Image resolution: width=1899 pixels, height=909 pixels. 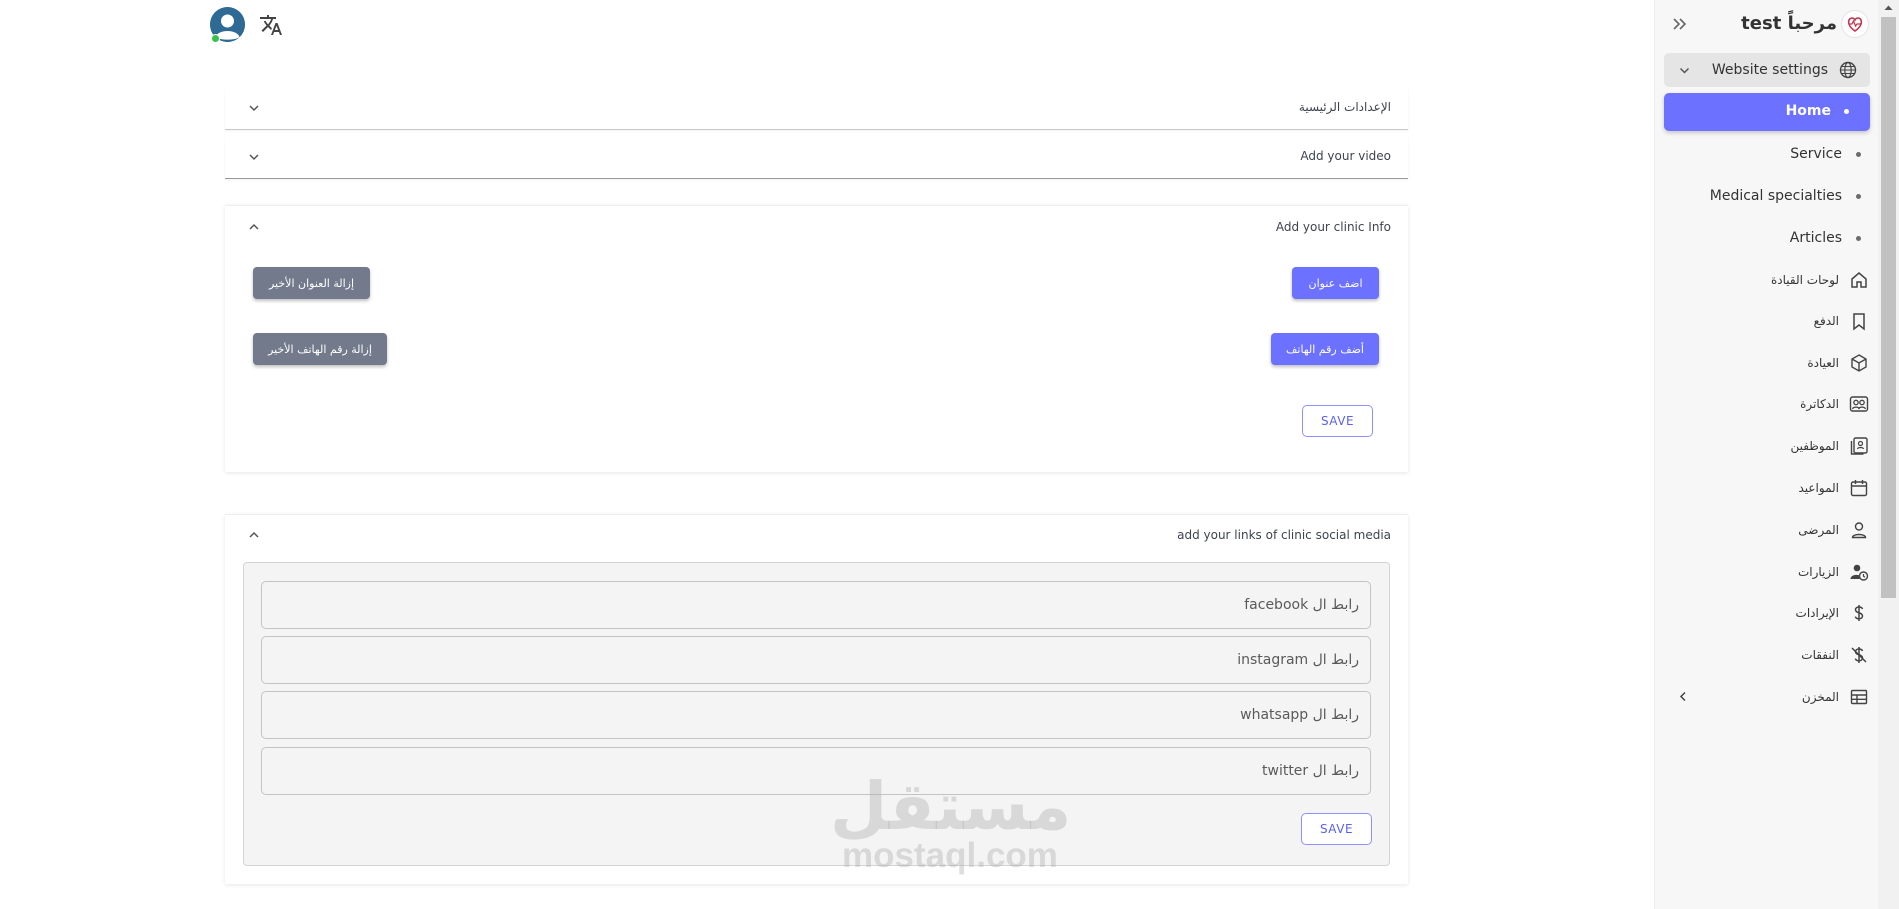 What do you see at coordinates (1808, 111) in the screenshot?
I see `sidebar-item-home-label: Home` at bounding box center [1808, 111].